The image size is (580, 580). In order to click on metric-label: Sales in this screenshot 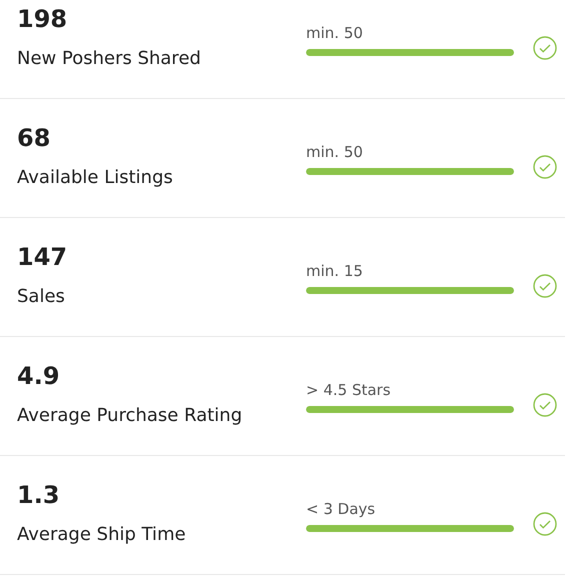, I will do `click(41, 297)`.